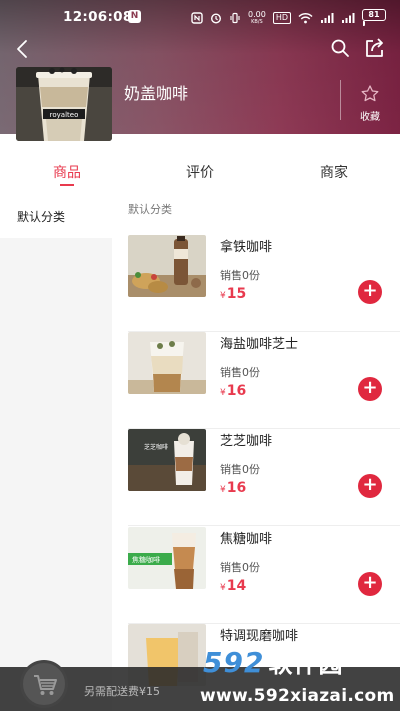 This screenshot has width=400, height=711. What do you see at coordinates (246, 539) in the screenshot?
I see `product-name: 焦糖咖啡` at bounding box center [246, 539].